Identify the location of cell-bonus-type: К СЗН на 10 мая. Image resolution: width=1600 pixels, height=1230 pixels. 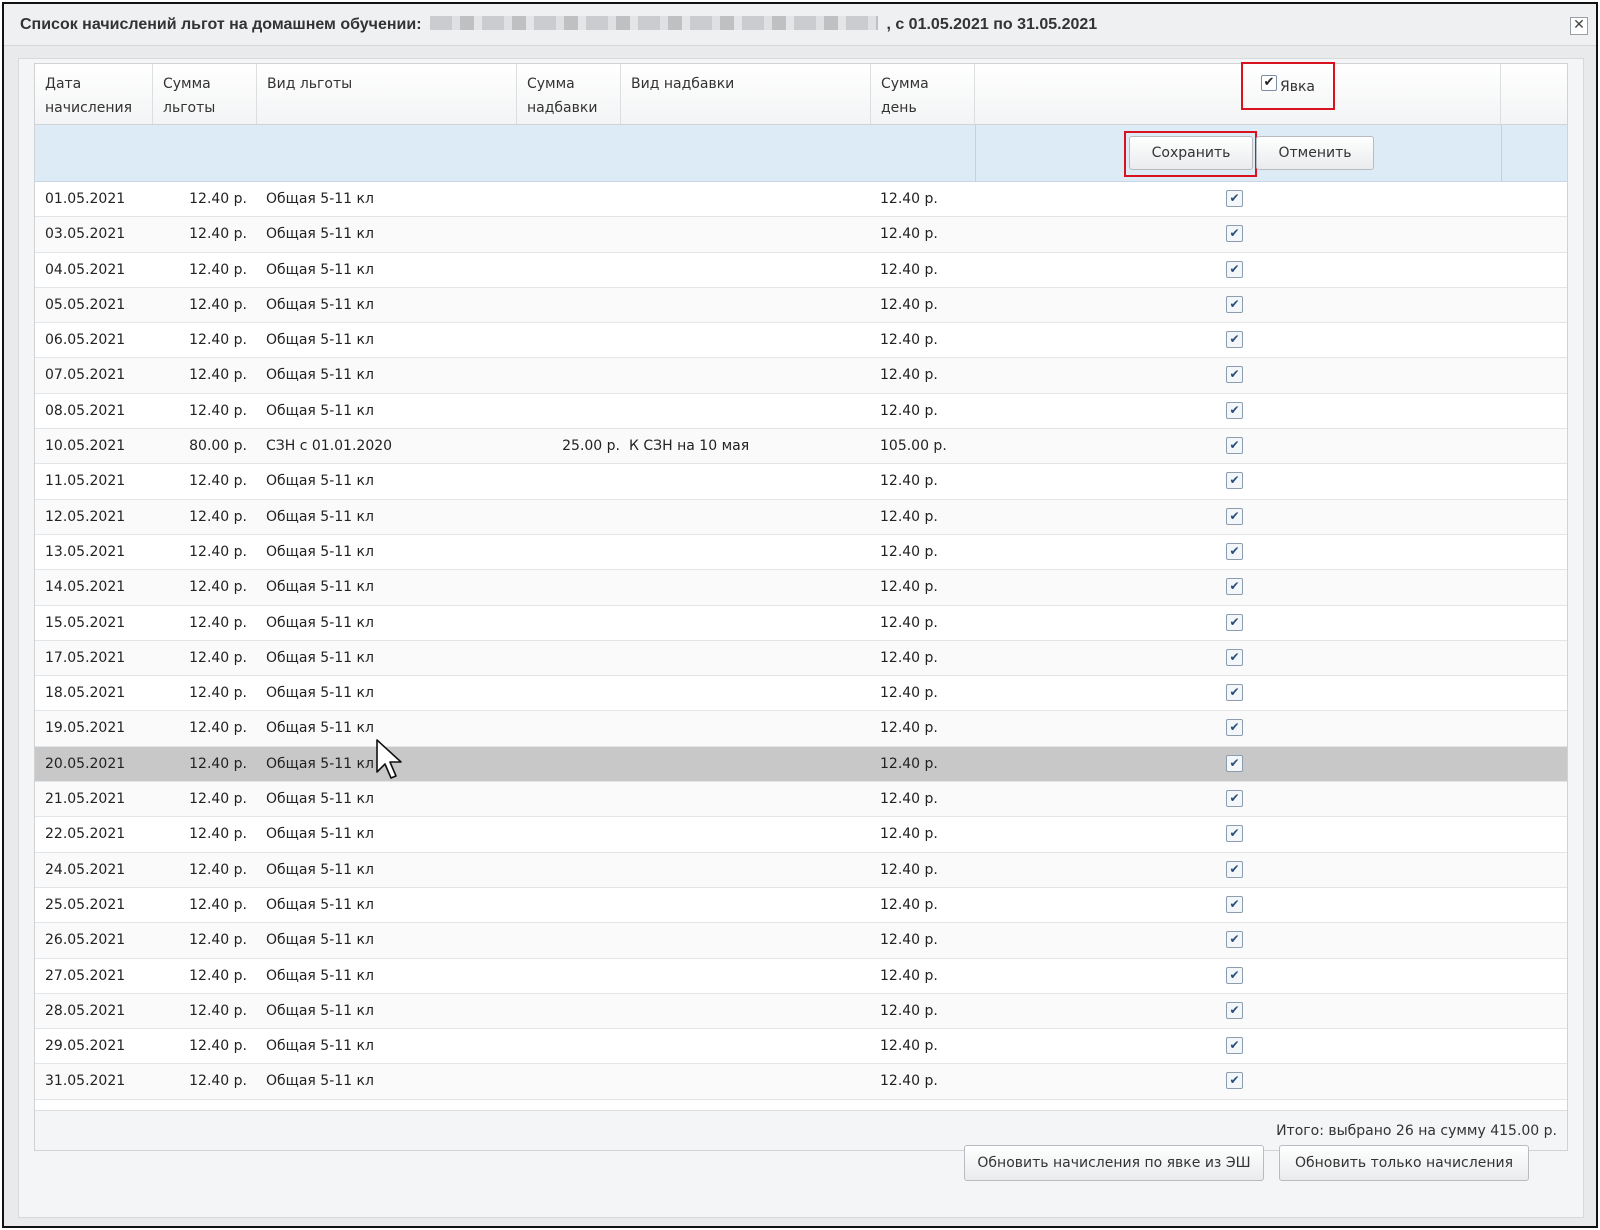
(689, 446).